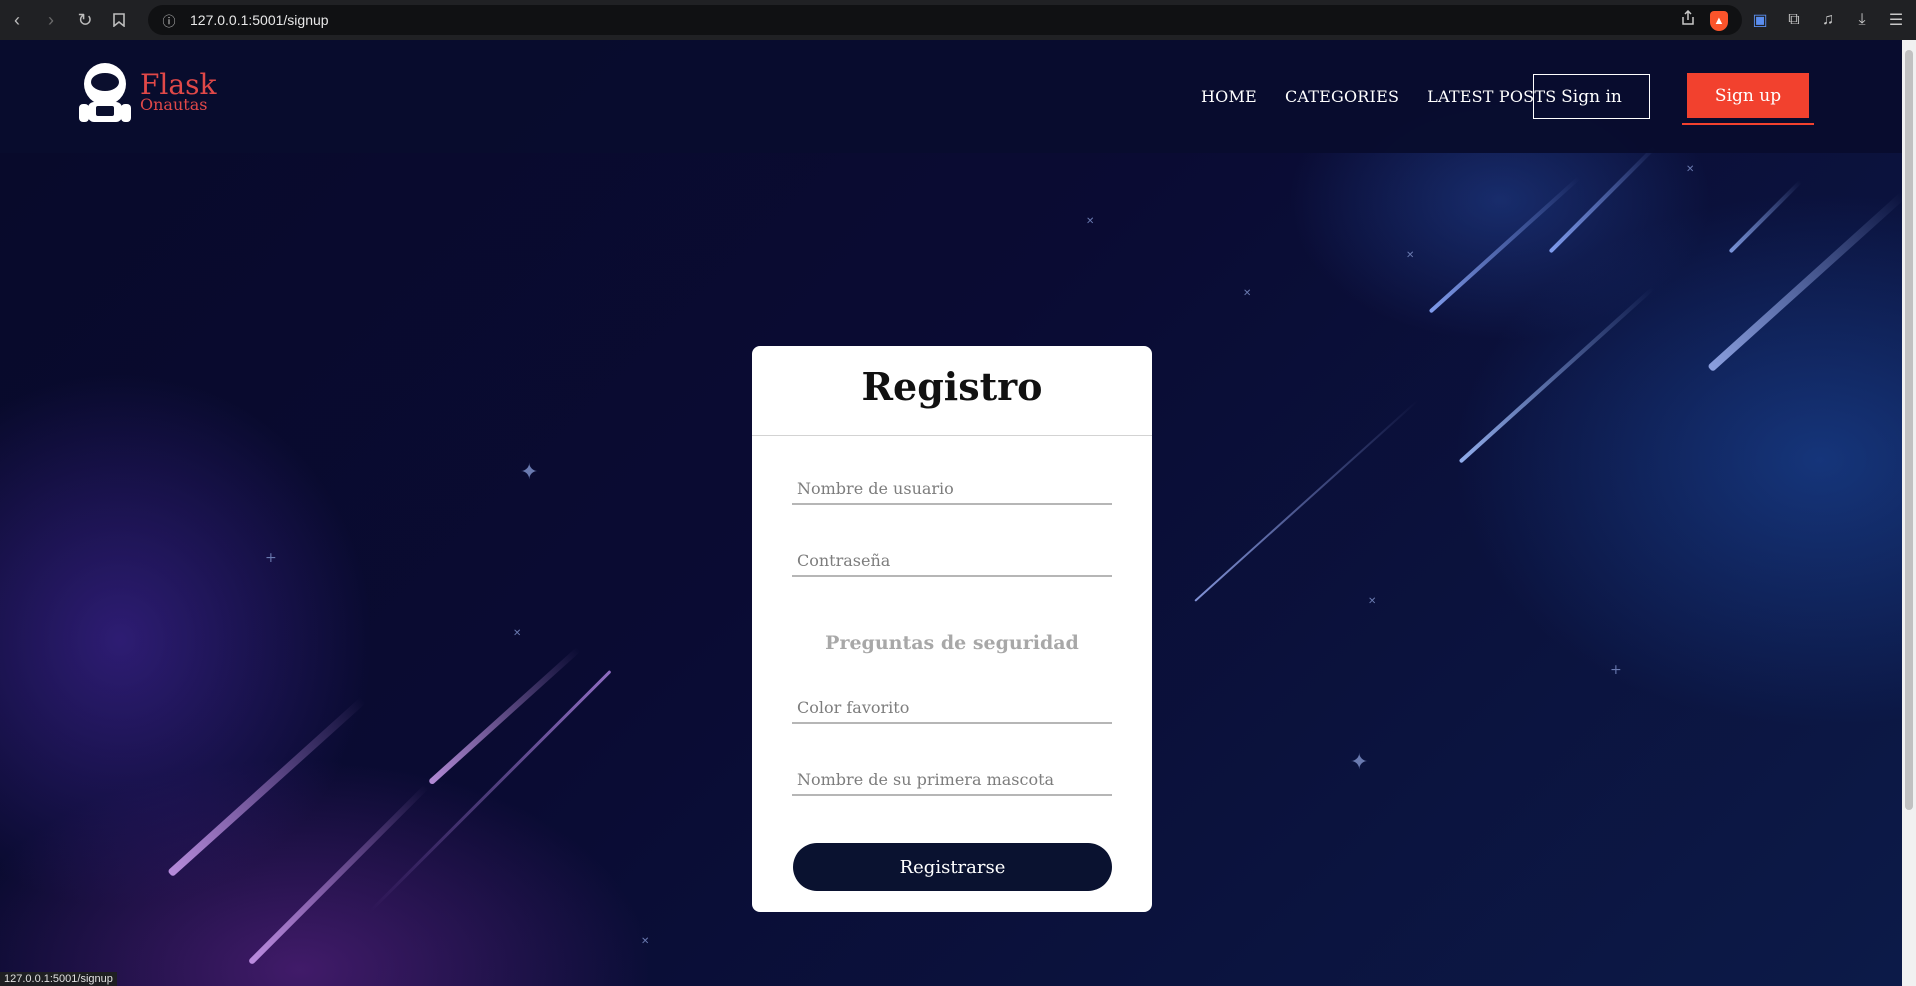 The width and height of the screenshot is (1916, 986). What do you see at coordinates (1760, 20) in the screenshot?
I see `translate-icon: ▣` at bounding box center [1760, 20].